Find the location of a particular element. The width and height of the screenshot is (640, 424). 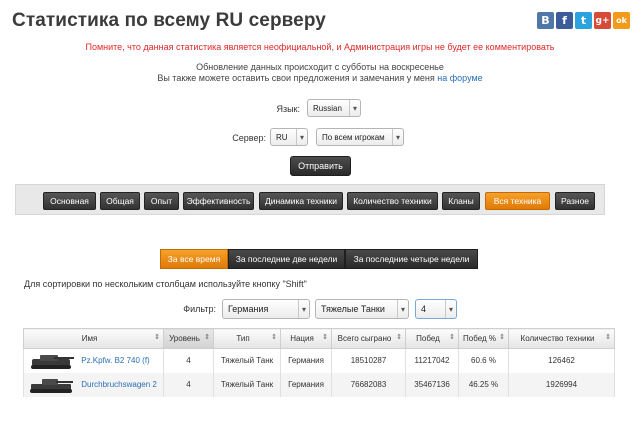

server-select: RU ▾ is located at coordinates (289, 137).